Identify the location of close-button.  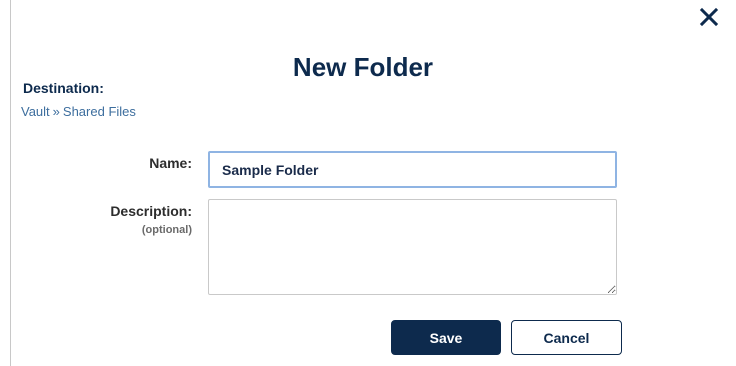
(709, 17).